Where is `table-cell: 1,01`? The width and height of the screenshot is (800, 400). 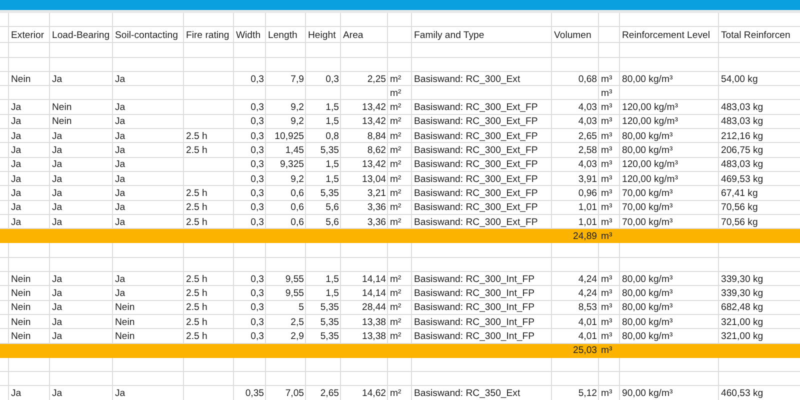
table-cell: 1,01 is located at coordinates (587, 208).